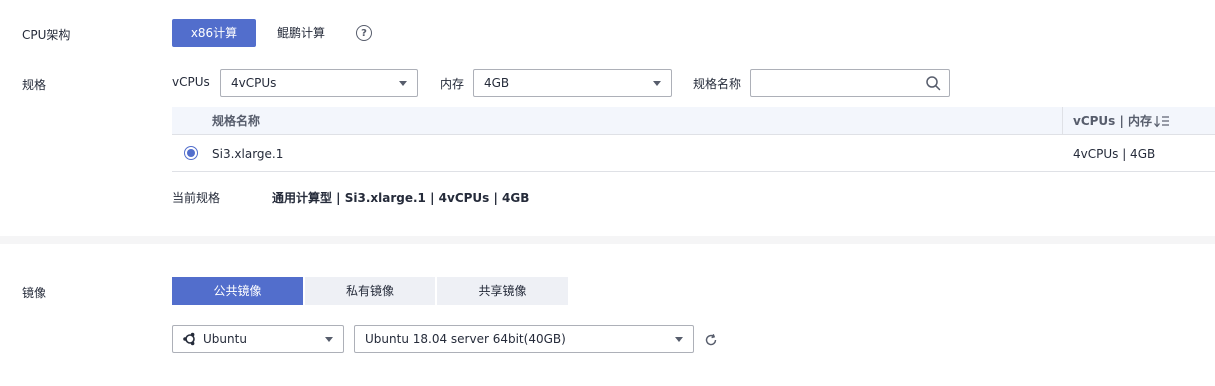 The width and height of the screenshot is (1215, 386). What do you see at coordinates (34, 293) in the screenshot?
I see `image-label: 镜像` at bounding box center [34, 293].